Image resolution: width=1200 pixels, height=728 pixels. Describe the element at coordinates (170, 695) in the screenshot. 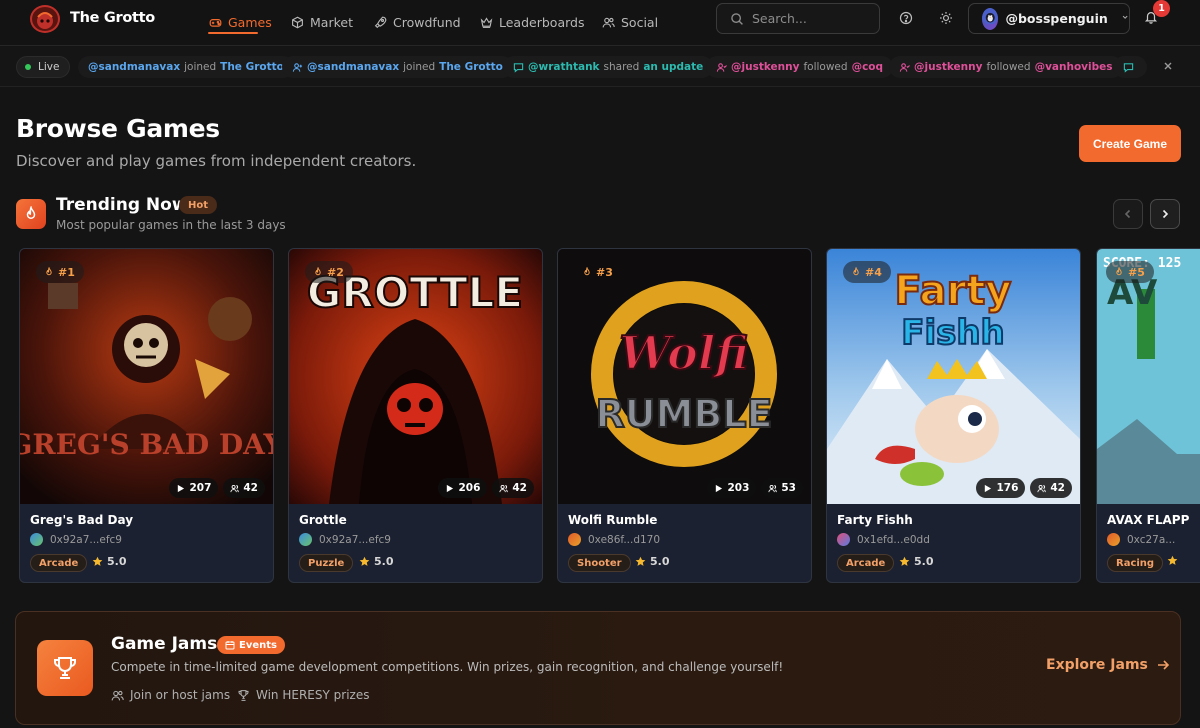

I see `jams-feature: Join or host jams` at that location.